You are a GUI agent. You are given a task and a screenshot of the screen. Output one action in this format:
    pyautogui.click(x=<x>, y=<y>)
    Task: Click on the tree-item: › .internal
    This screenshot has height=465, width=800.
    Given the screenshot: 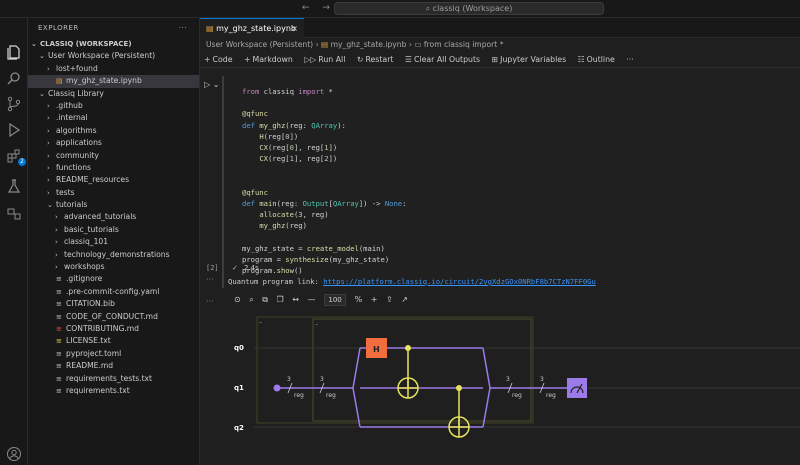 What is the action you would take?
    pyautogui.click(x=113, y=118)
    